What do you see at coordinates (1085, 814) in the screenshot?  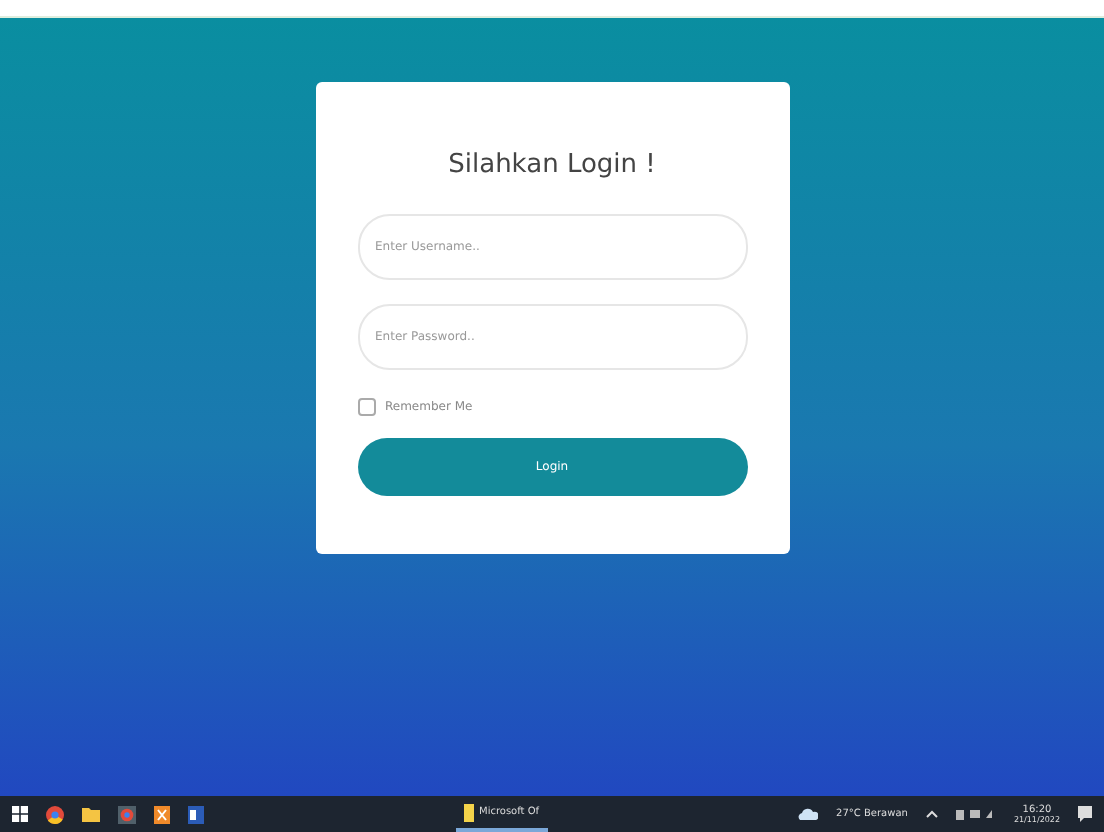 I see `notification-icon` at bounding box center [1085, 814].